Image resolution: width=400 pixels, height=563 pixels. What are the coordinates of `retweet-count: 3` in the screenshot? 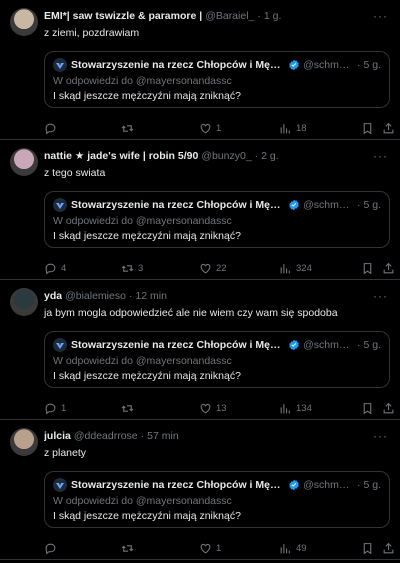 It's located at (141, 268).